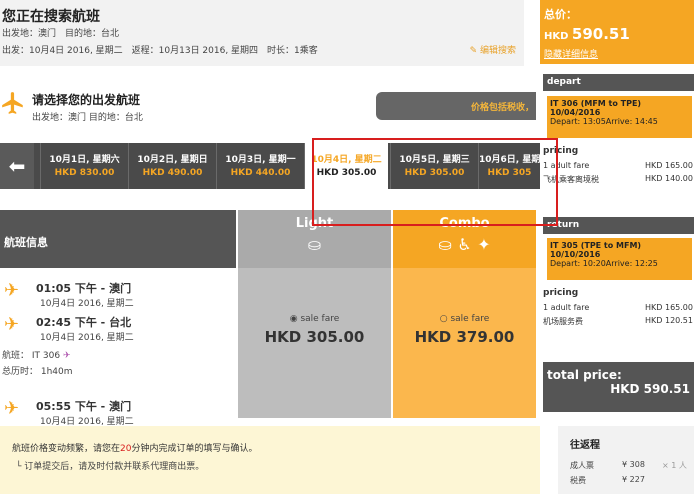 The height and width of the screenshot is (494, 694). What do you see at coordinates (314, 244) in the screenshot?
I see `bag-icon: ⛀` at bounding box center [314, 244].